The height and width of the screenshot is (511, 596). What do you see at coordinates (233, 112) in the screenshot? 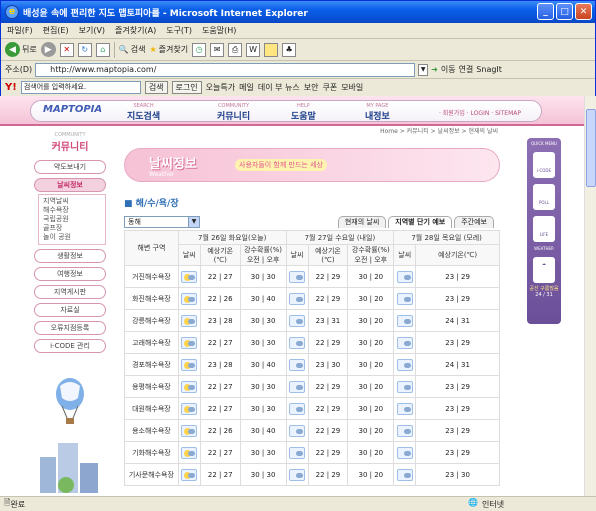
I see `nav-community: COMMUNITY 커뮤니티` at bounding box center [233, 112].